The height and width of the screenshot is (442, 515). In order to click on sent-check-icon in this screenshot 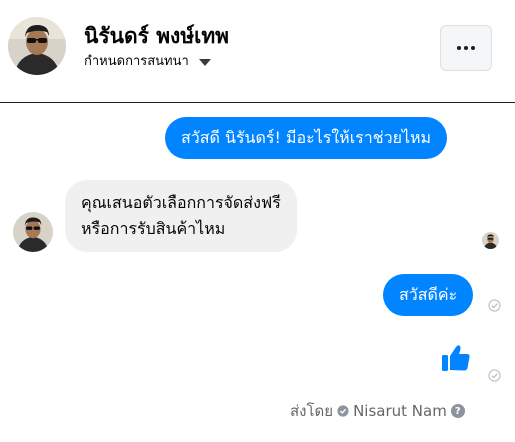, I will do `click(343, 411)`.